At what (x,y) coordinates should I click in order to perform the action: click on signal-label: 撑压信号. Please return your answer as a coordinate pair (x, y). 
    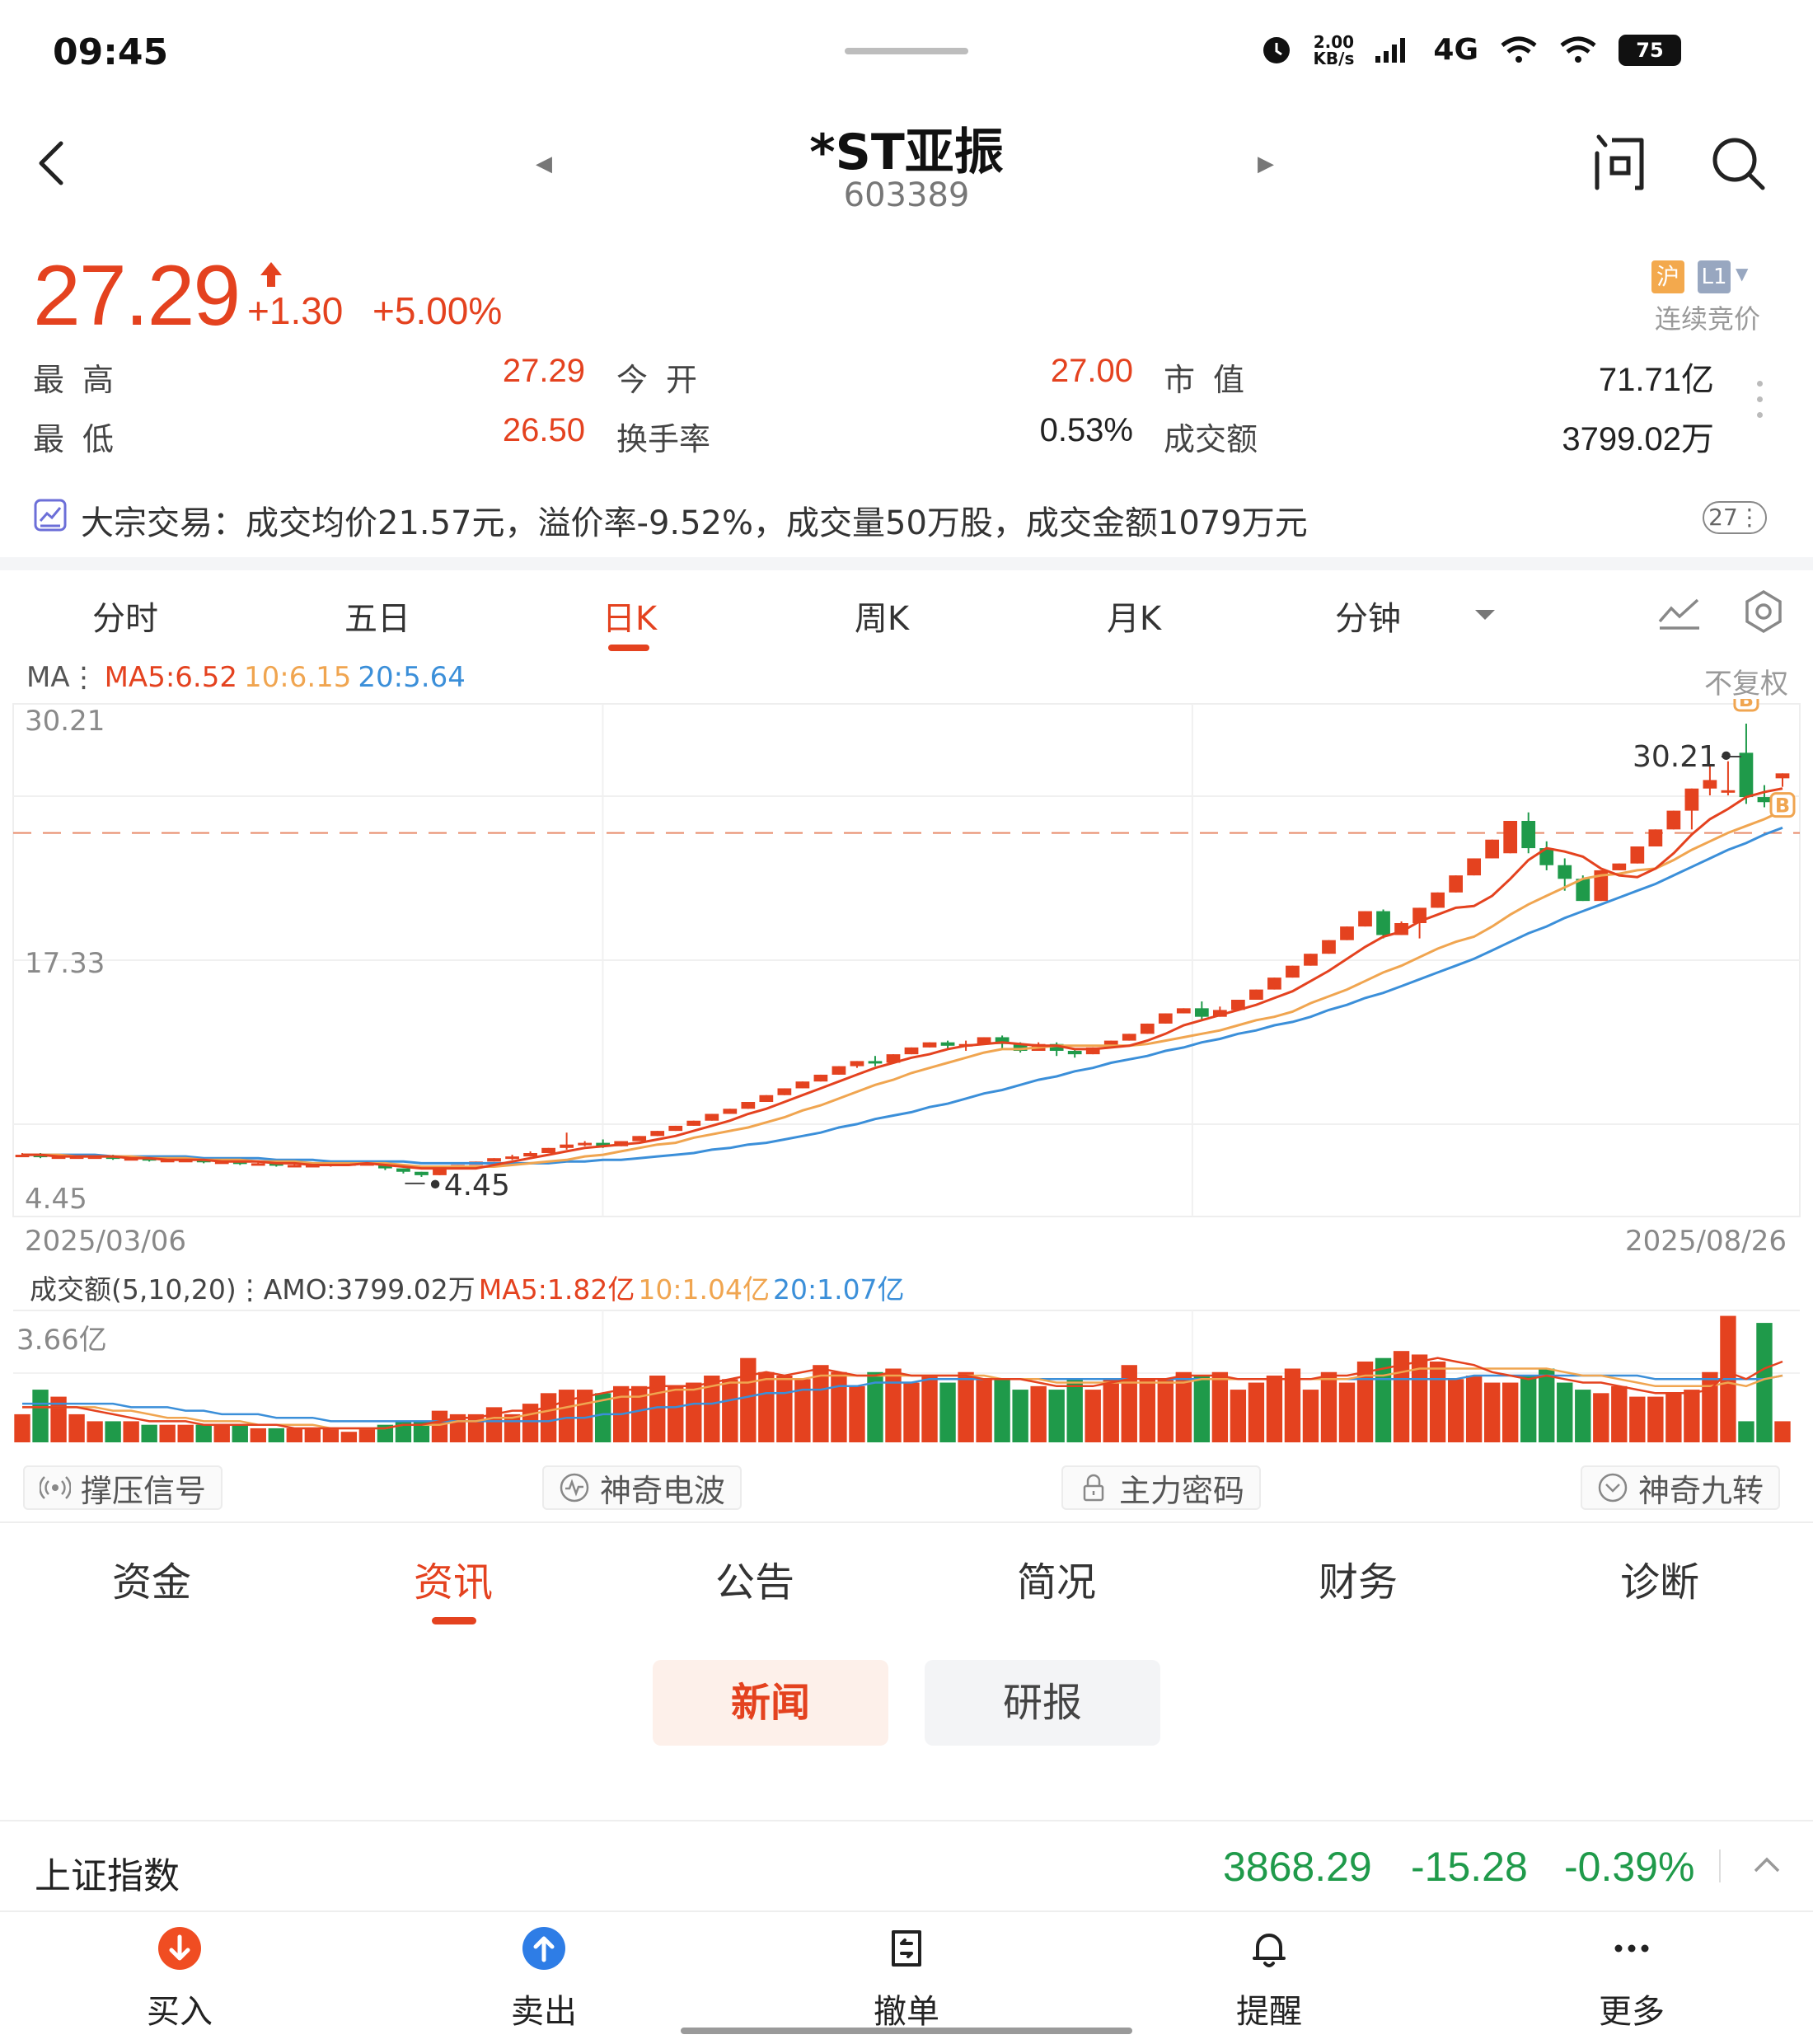
    Looking at the image, I should click on (144, 1490).